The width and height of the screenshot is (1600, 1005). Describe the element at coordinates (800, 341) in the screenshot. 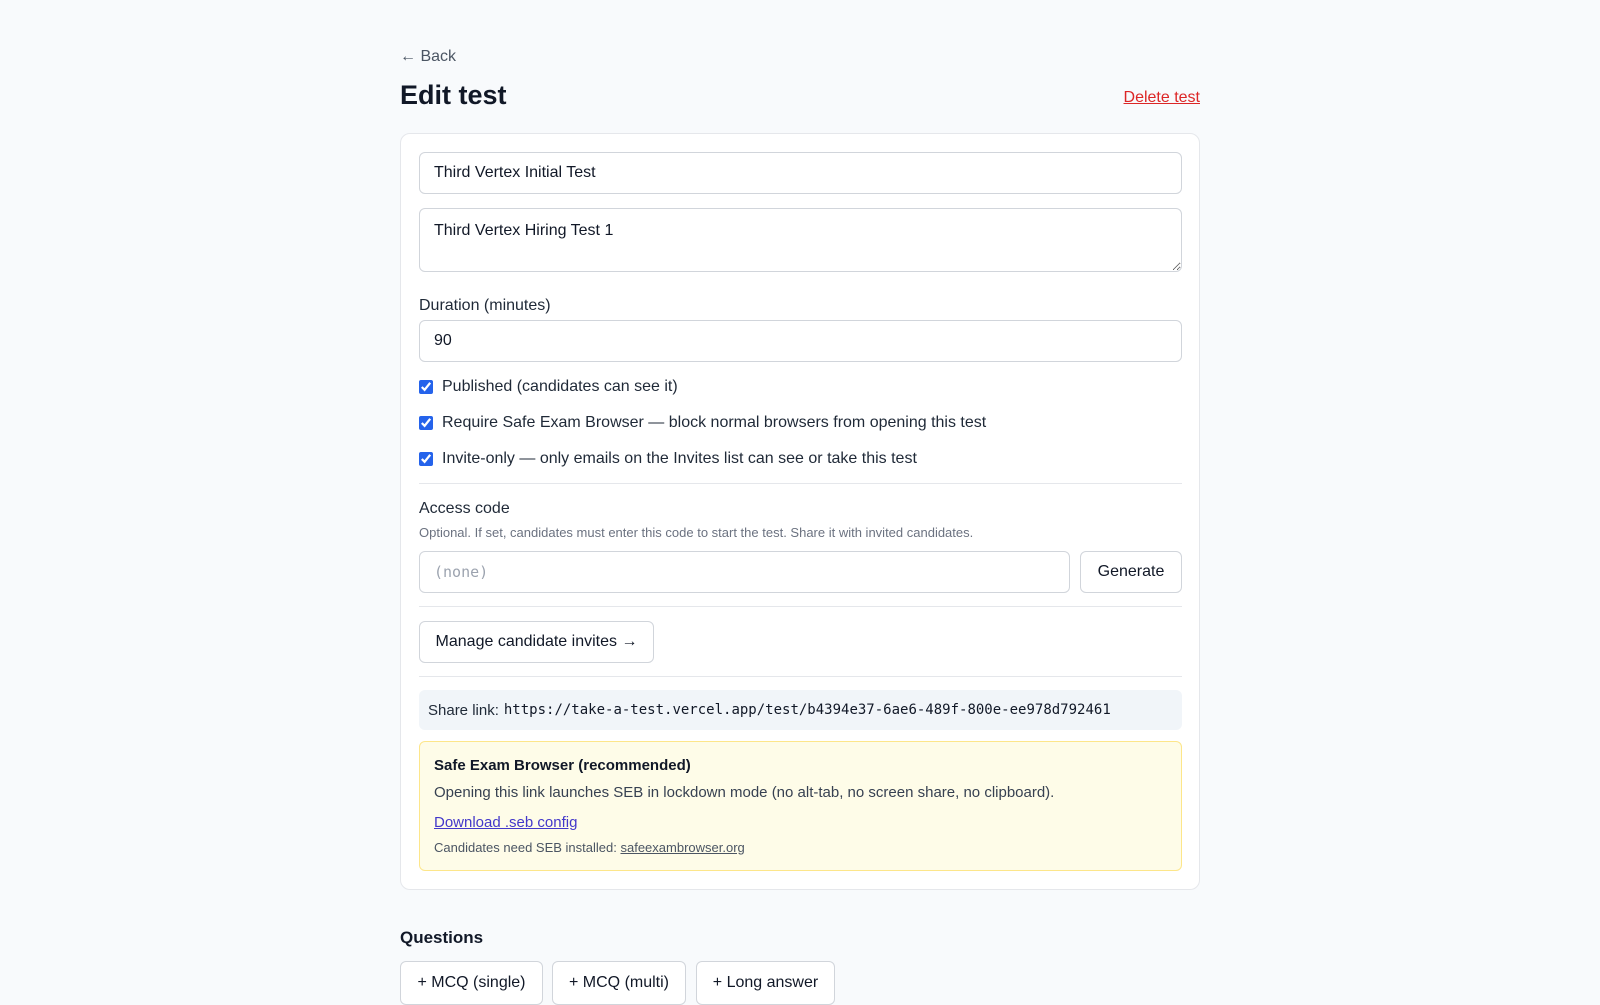

I see `duration-input` at that location.